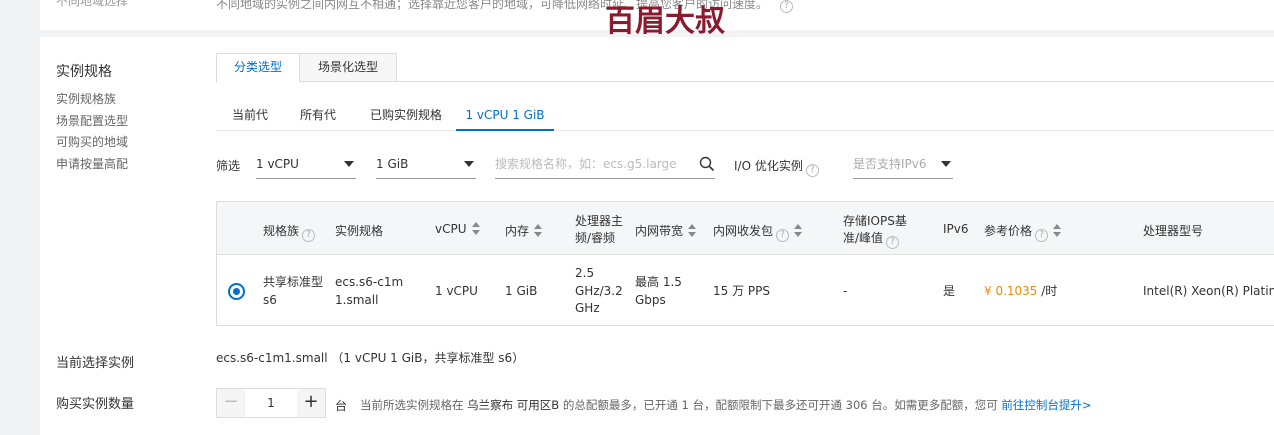  Describe the element at coordinates (293, 291) in the screenshot. I see `cell-family: 共享标准型 s6` at that location.